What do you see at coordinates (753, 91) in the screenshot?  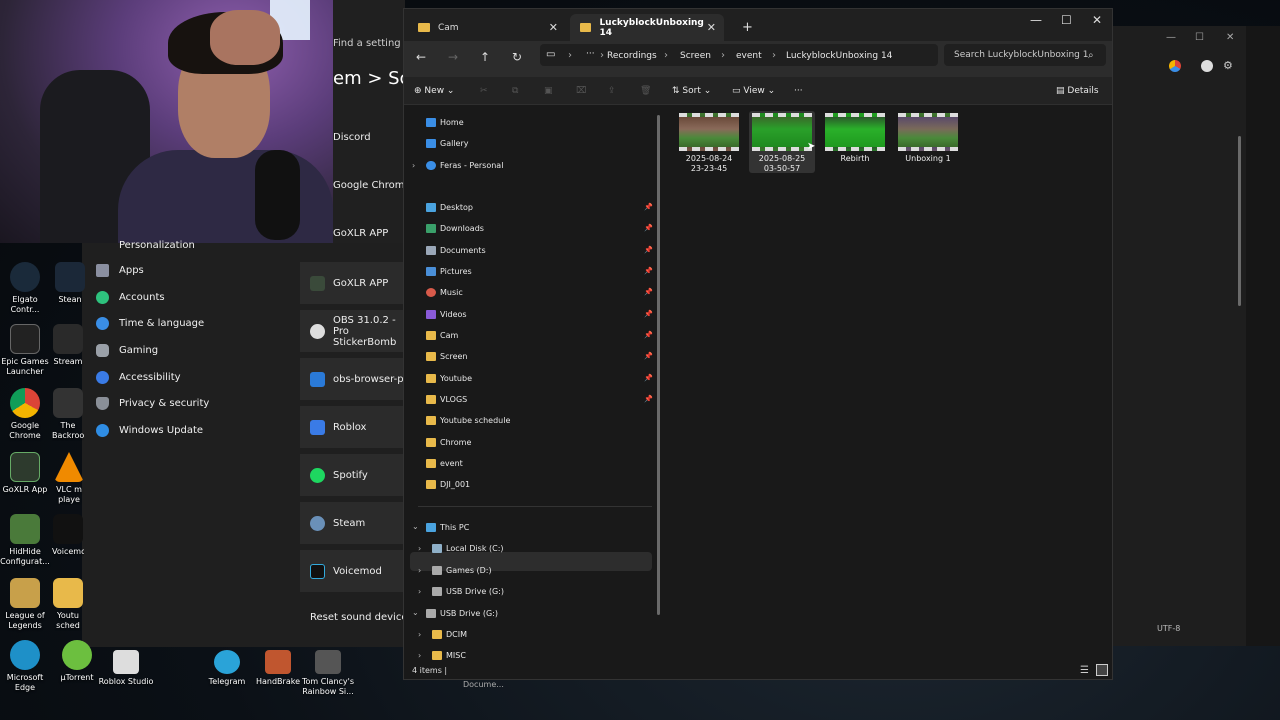 I see `view-button: ▭ View ⌄` at bounding box center [753, 91].